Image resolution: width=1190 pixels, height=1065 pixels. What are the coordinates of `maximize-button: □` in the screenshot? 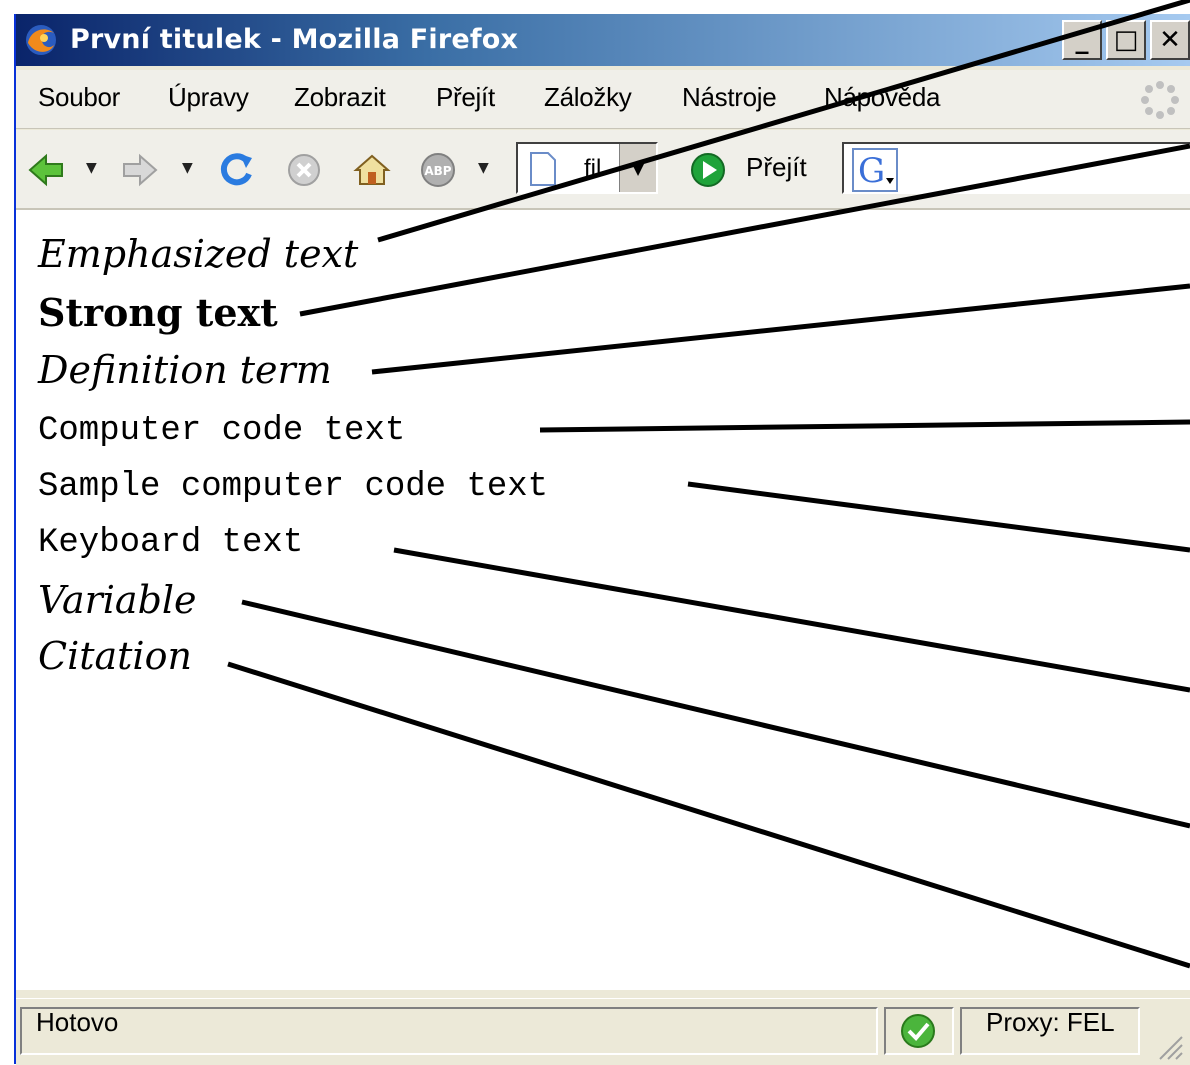 It's located at (1126, 40).